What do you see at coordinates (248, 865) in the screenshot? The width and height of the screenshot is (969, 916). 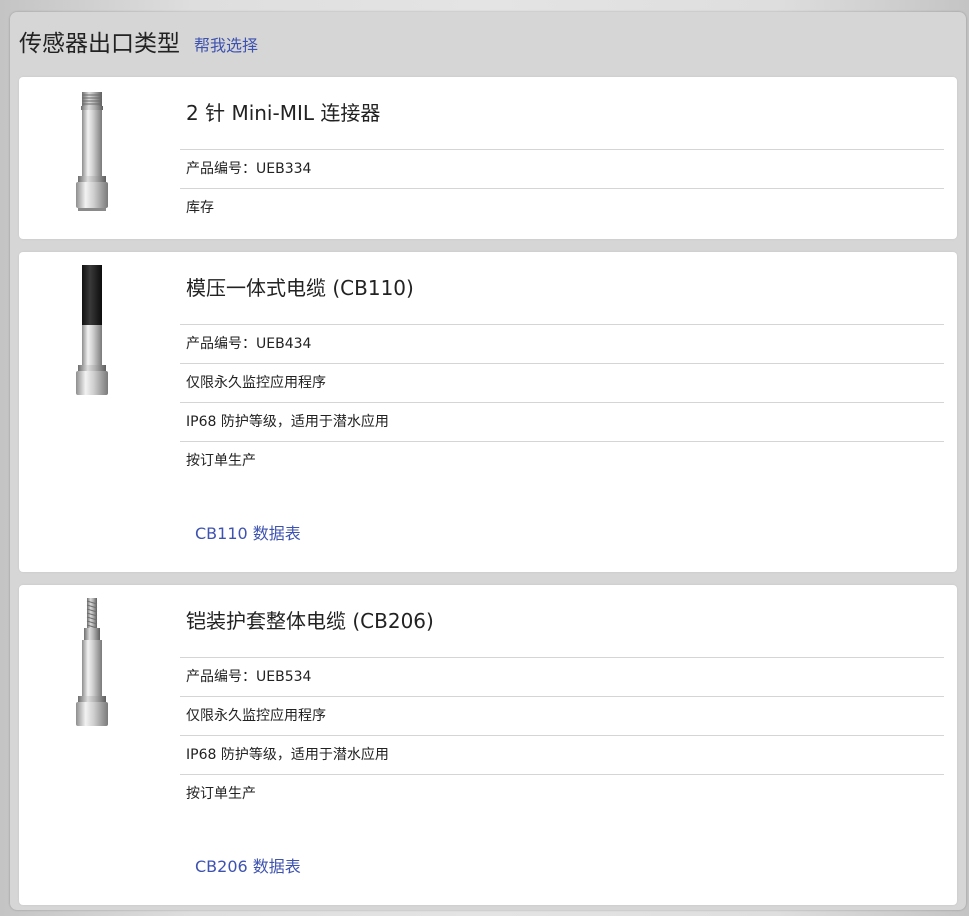 I see `datasheet-link-cb206: CB206 数据表` at bounding box center [248, 865].